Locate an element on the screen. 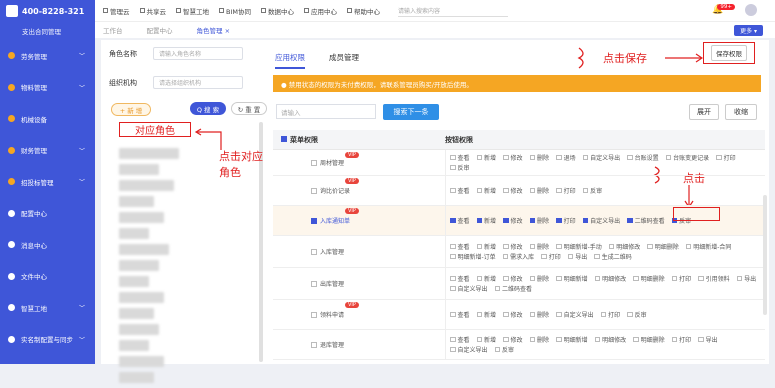  sidebar-item: 文件中心 is located at coordinates (47, 277).